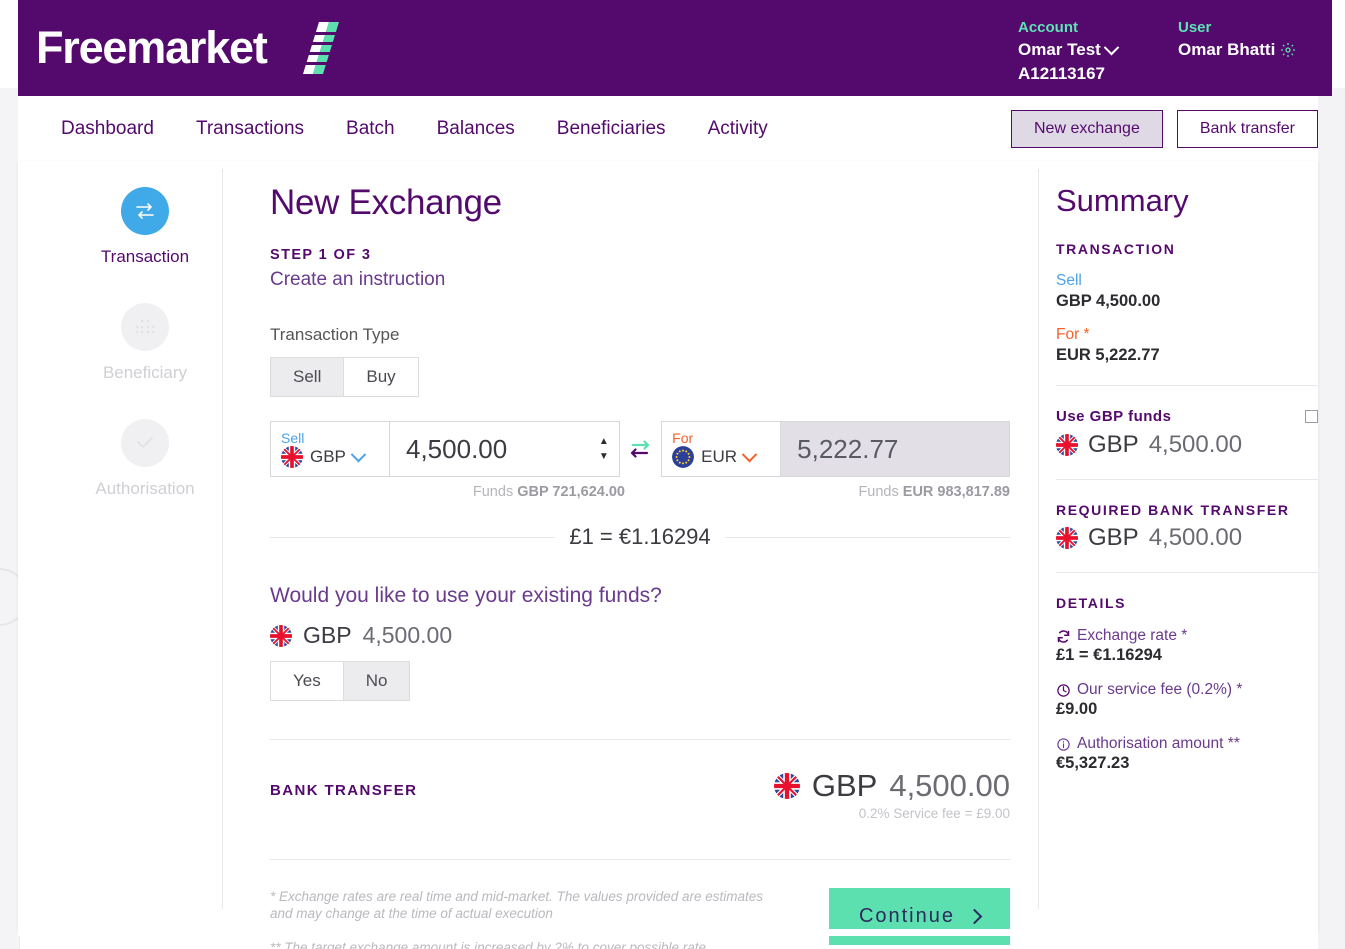 The image size is (1345, 949). I want to click on detail-service-fee-value: £9.00, so click(1077, 709).